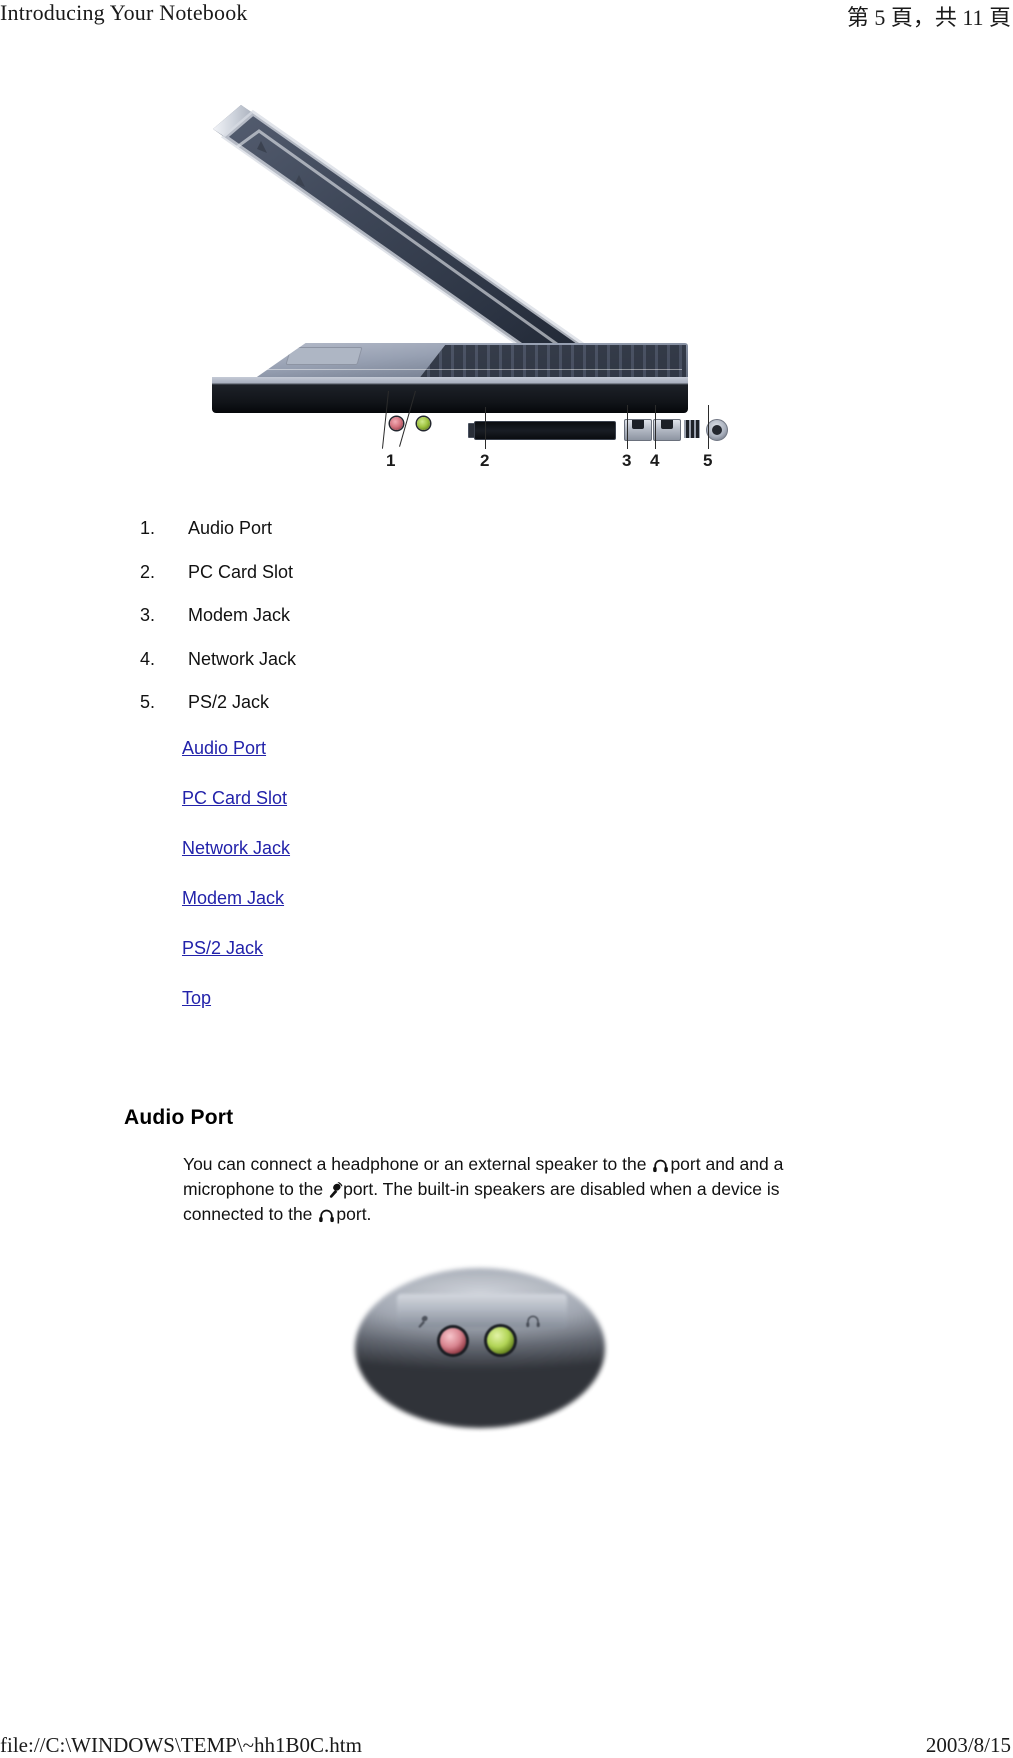  I want to click on list-item: 5. PS/2 Jack, so click(460, 714).